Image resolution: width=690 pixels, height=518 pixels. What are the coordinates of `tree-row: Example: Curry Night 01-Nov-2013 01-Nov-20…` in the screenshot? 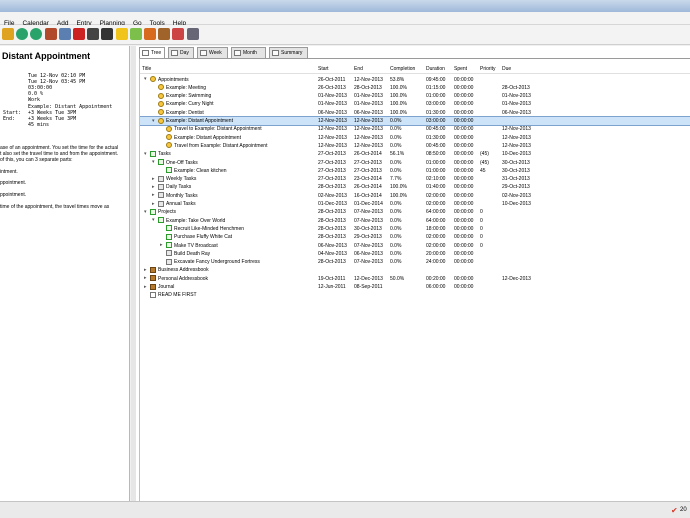 It's located at (415, 104).